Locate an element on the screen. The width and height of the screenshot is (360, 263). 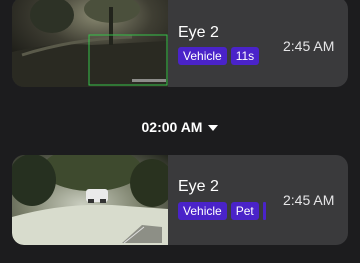
tag-list: Vehicle 11s is located at coordinates (219, 56).